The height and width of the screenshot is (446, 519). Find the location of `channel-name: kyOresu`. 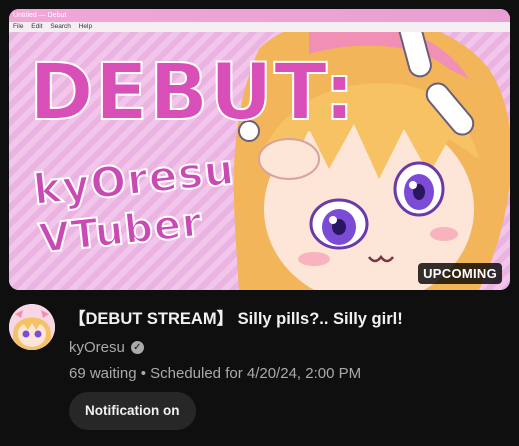

channel-name: kyOresu is located at coordinates (97, 347).